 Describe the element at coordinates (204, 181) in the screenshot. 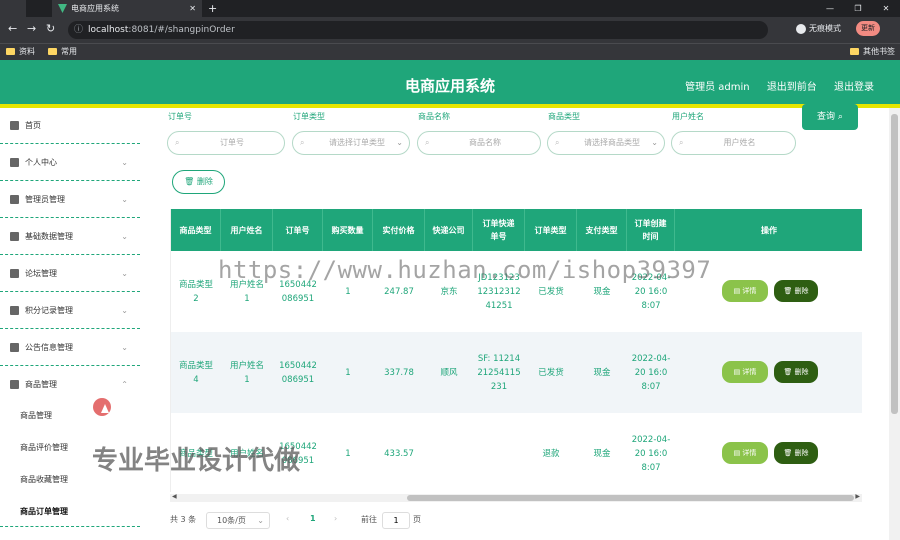

I see `delete-label: 删除` at that location.